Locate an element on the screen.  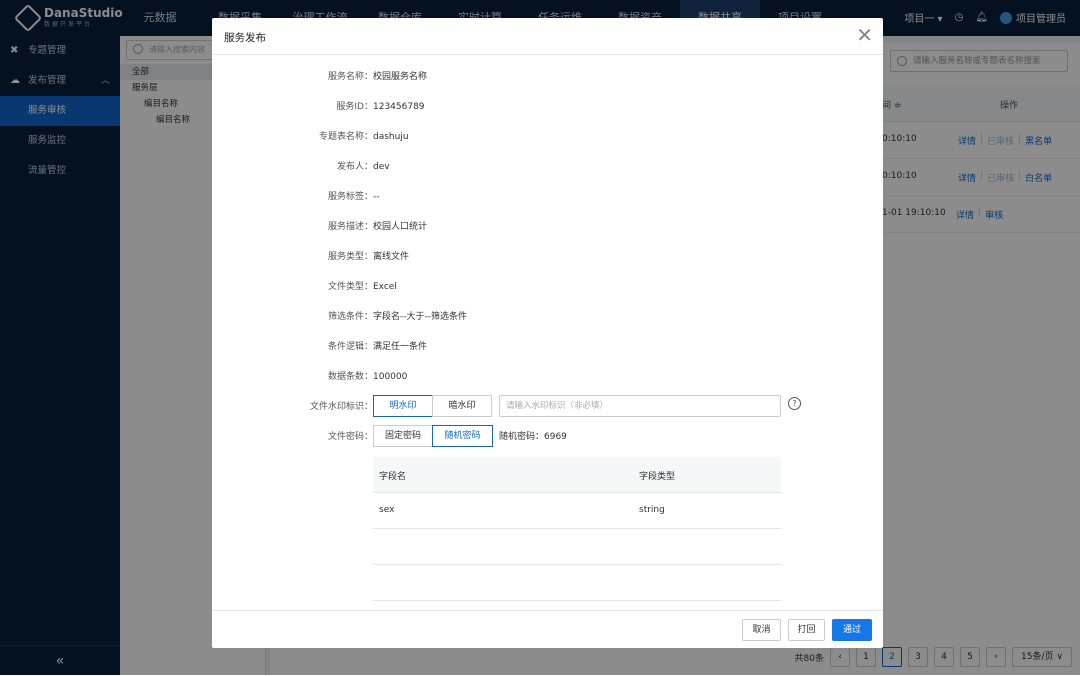
watermark-hidden-option: 暗水印 is located at coordinates (462, 406).